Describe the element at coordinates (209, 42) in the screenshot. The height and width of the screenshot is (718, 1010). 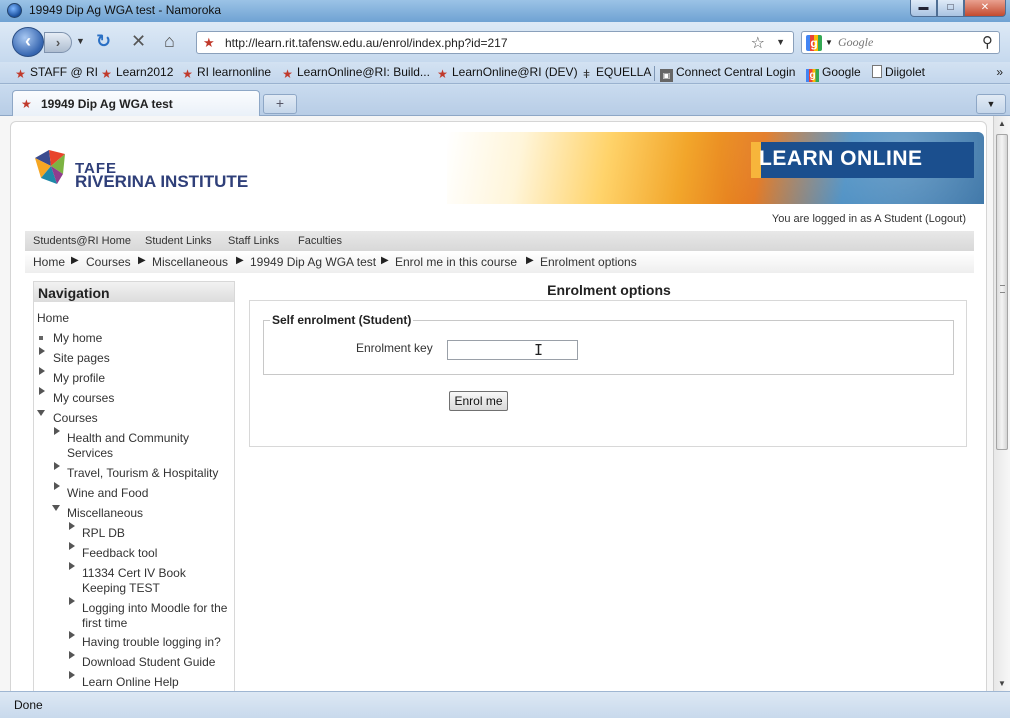
I see `site-favicon-icon: ★` at that location.